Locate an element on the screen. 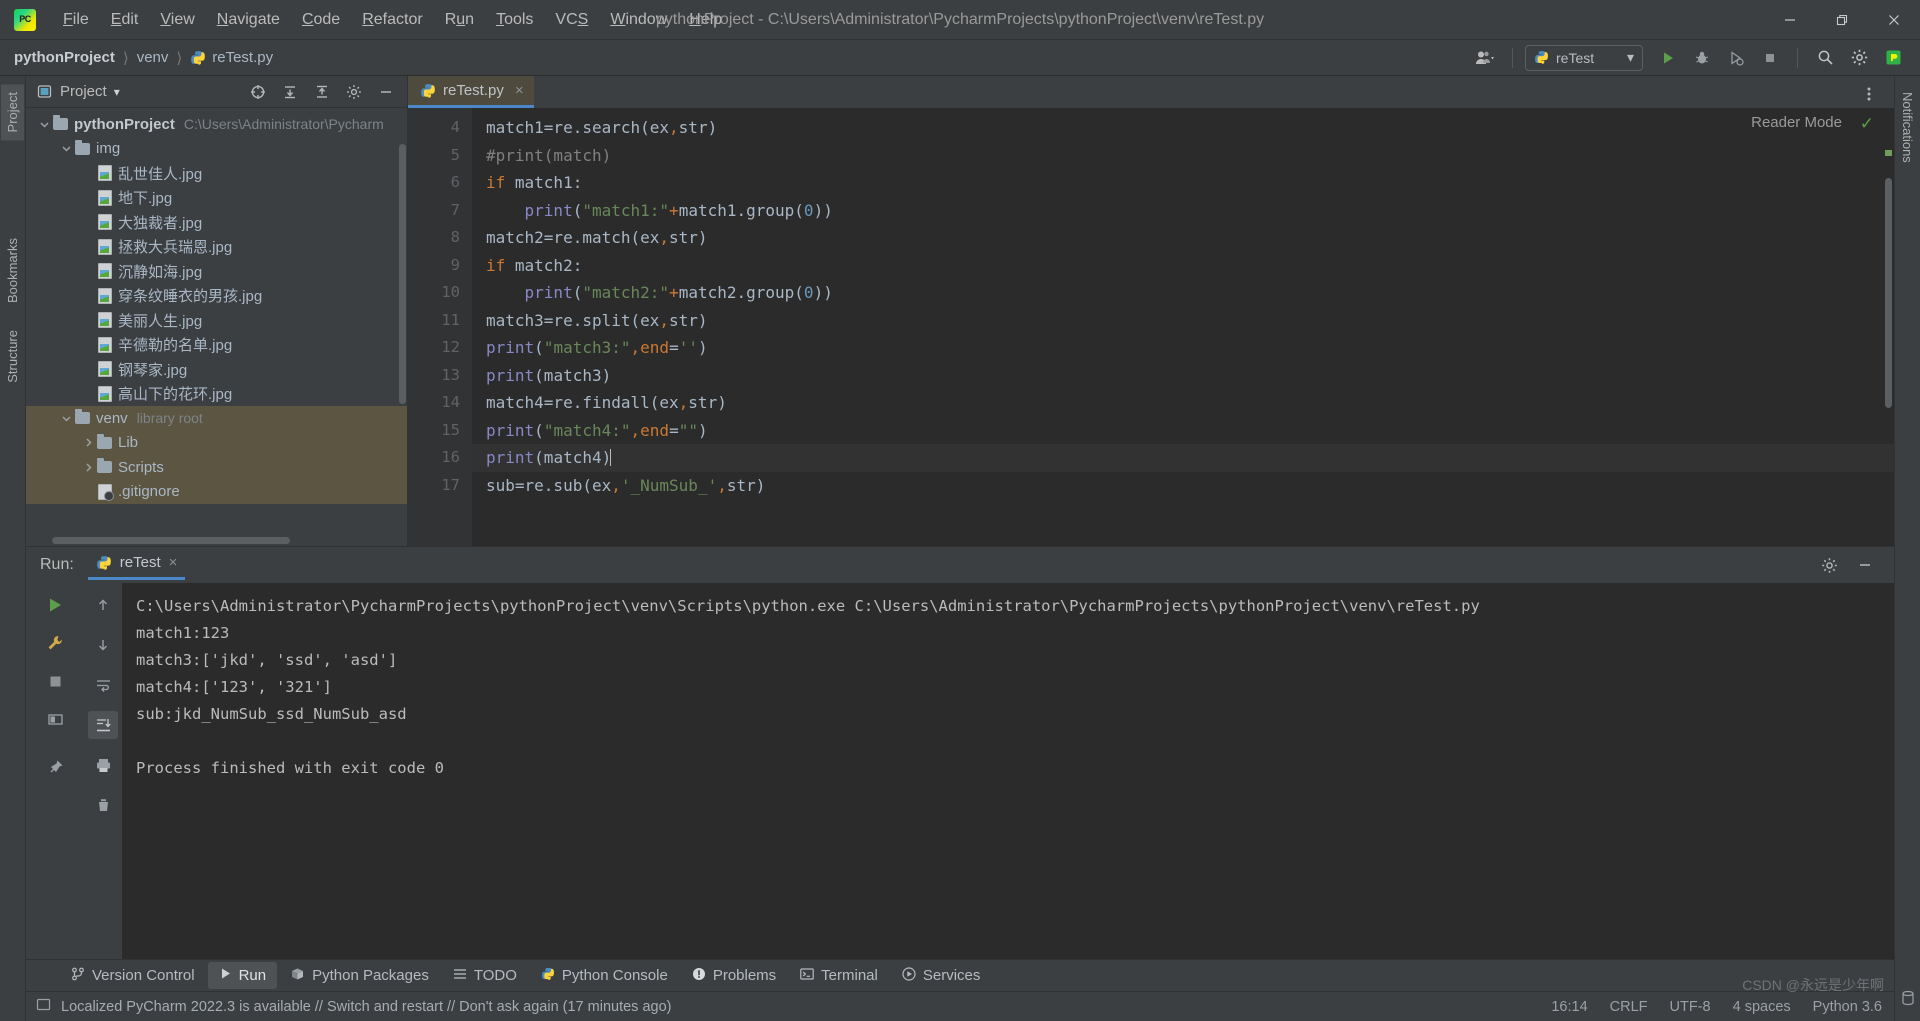 The height and width of the screenshot is (1021, 1920). tab-problems: Problems is located at coordinates (734, 976).